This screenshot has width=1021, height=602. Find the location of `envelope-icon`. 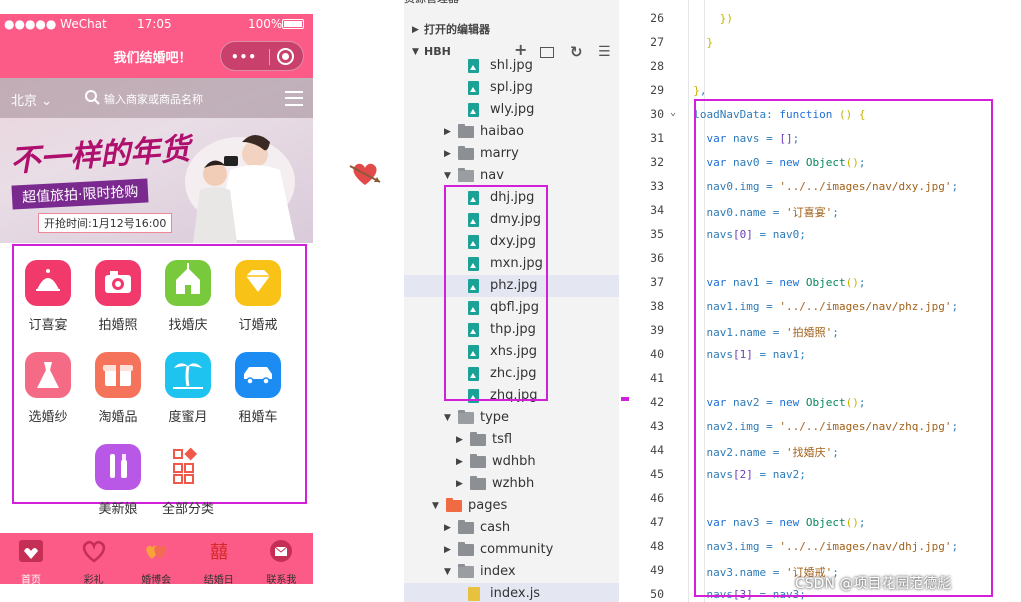

envelope-icon is located at coordinates (281, 551).